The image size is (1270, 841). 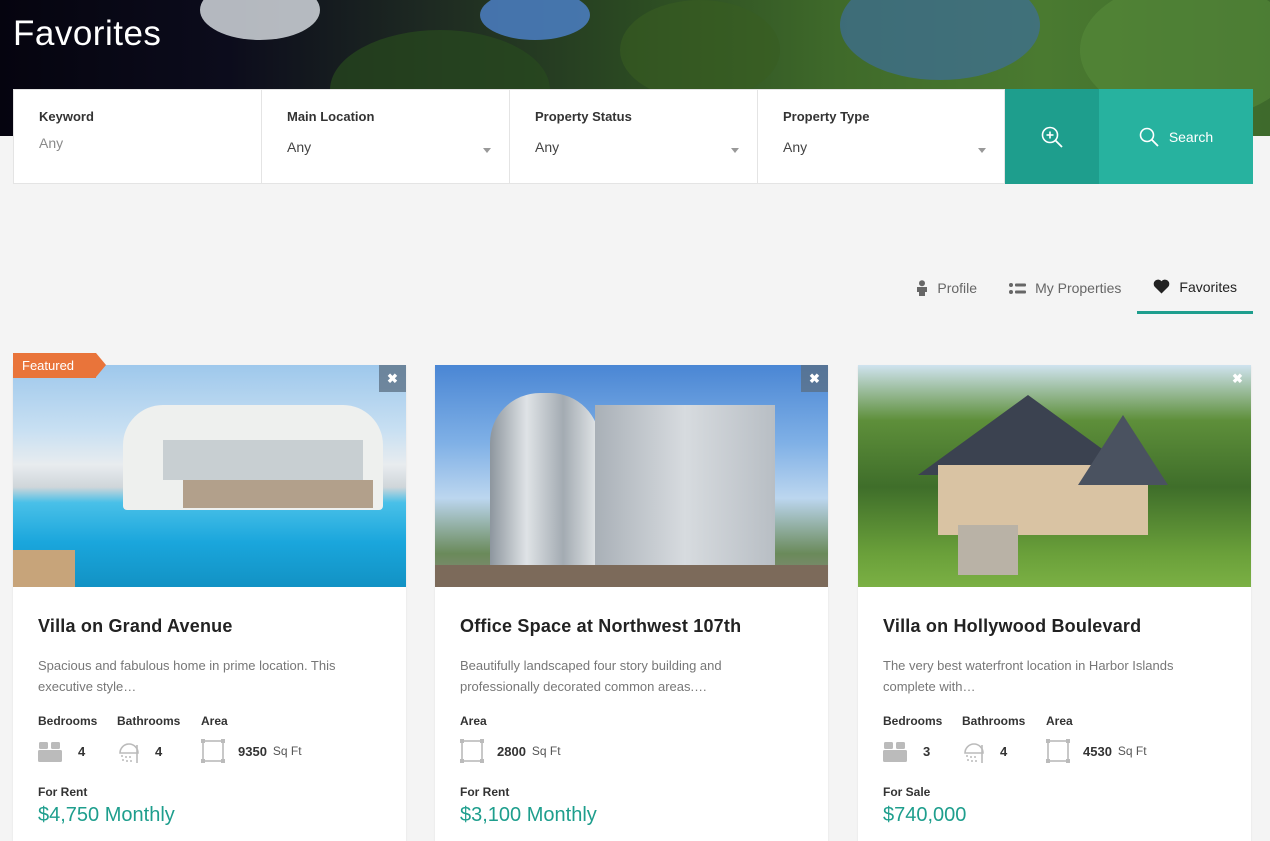 I want to click on property-price: $3,100 Monthly, so click(x=528, y=815).